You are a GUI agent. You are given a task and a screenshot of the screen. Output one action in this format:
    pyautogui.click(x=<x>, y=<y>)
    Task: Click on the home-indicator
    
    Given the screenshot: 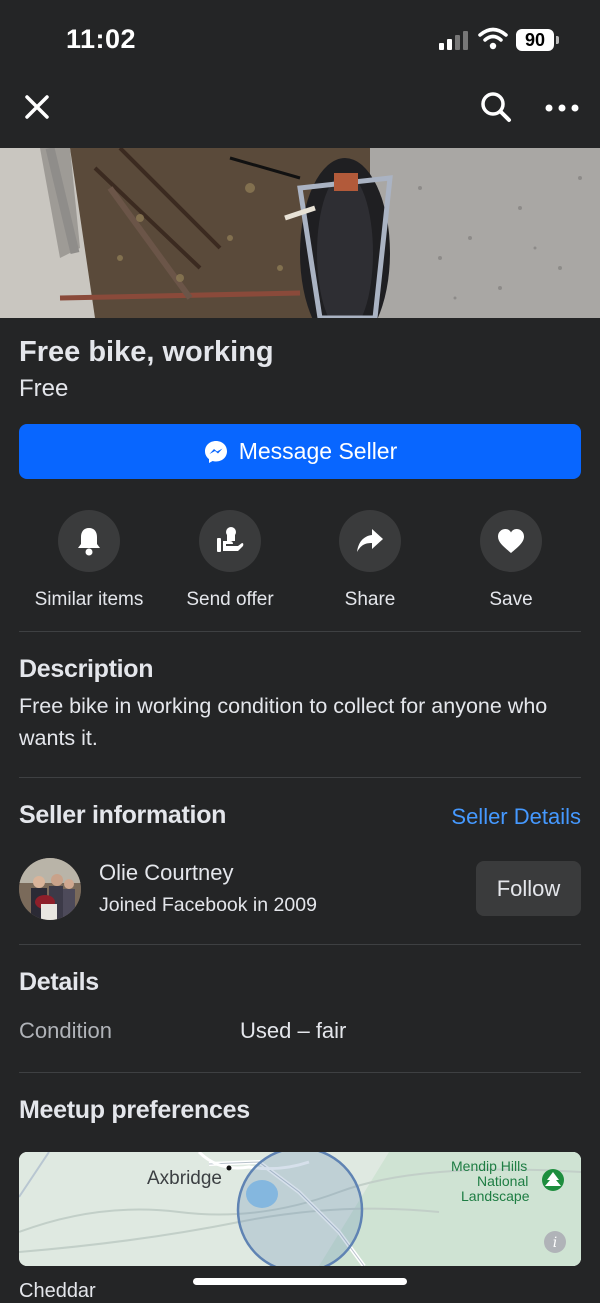 What is the action you would take?
    pyautogui.click(x=300, y=1281)
    